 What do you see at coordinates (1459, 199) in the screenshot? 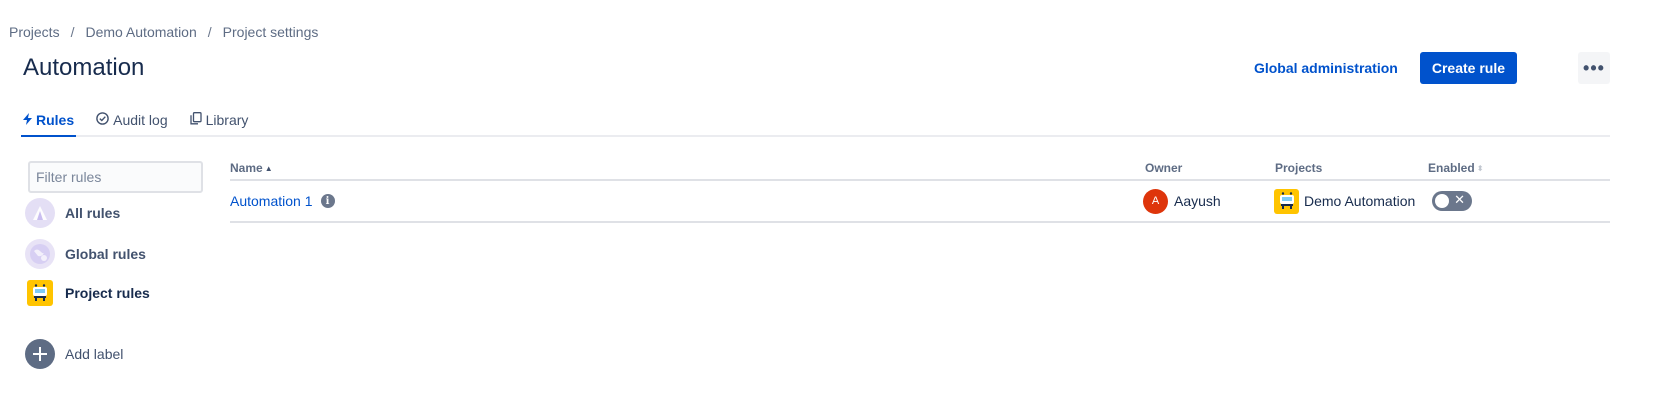
I see `close-icon: ✕` at bounding box center [1459, 199].